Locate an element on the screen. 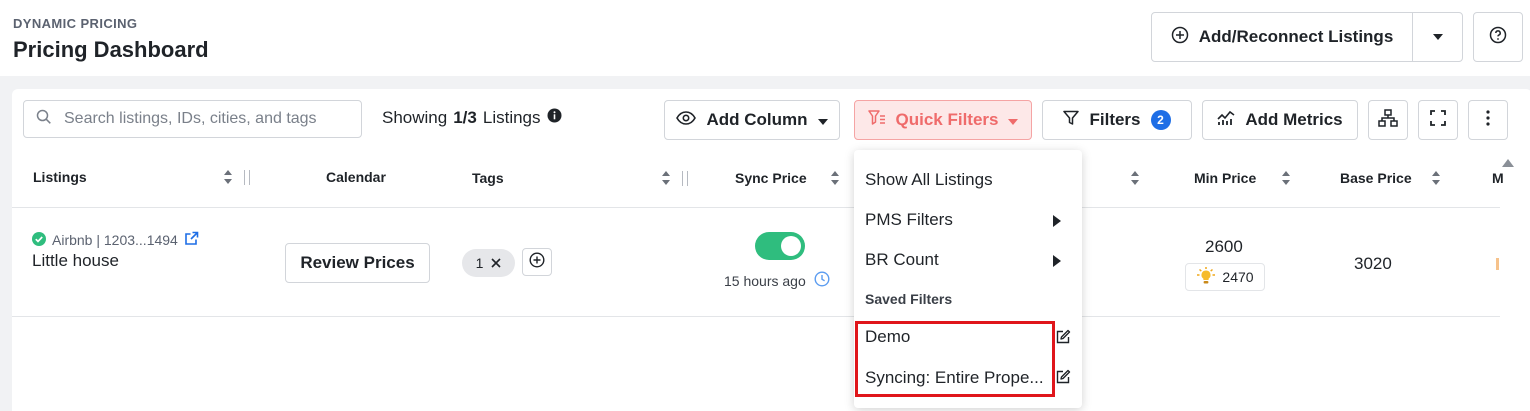 The height and width of the screenshot is (411, 1530). quick-filters-button: Quick Filters is located at coordinates (943, 120).